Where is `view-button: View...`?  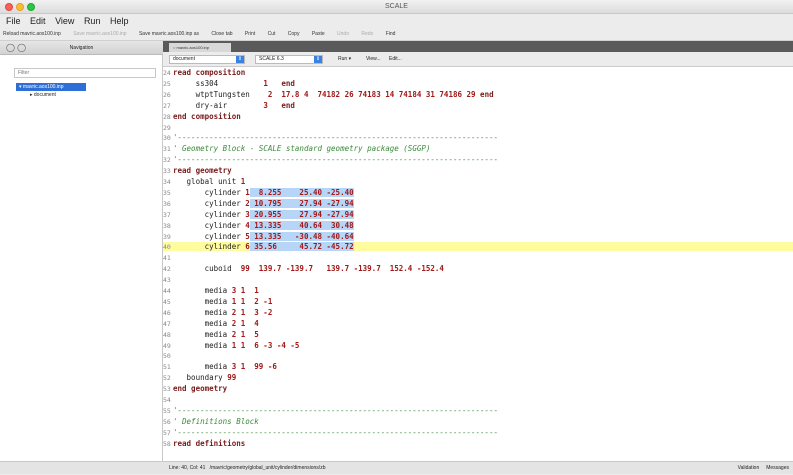
view-button: View... is located at coordinates (373, 59).